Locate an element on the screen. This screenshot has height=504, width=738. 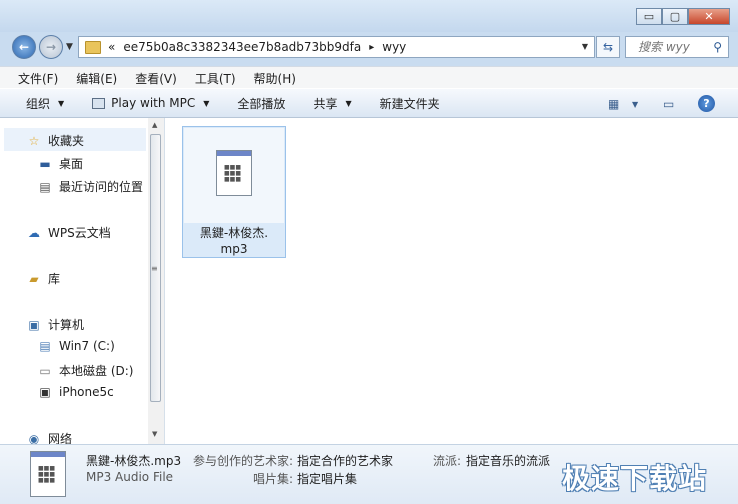
nav-item-desktop: ▬ 桌面 is located at coordinates (60, 163).